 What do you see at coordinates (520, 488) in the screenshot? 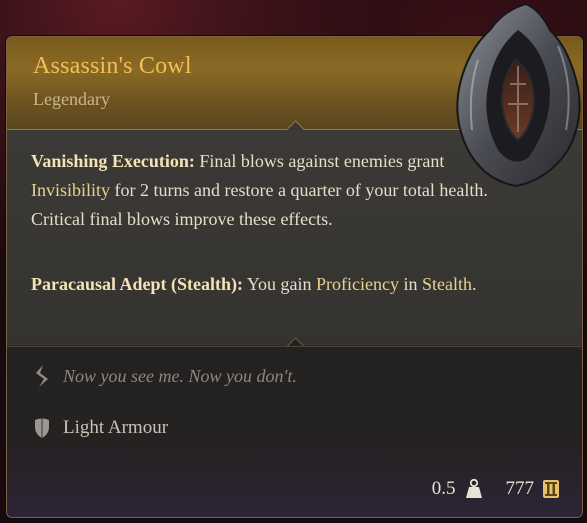
I see `price-value: 777` at bounding box center [520, 488].